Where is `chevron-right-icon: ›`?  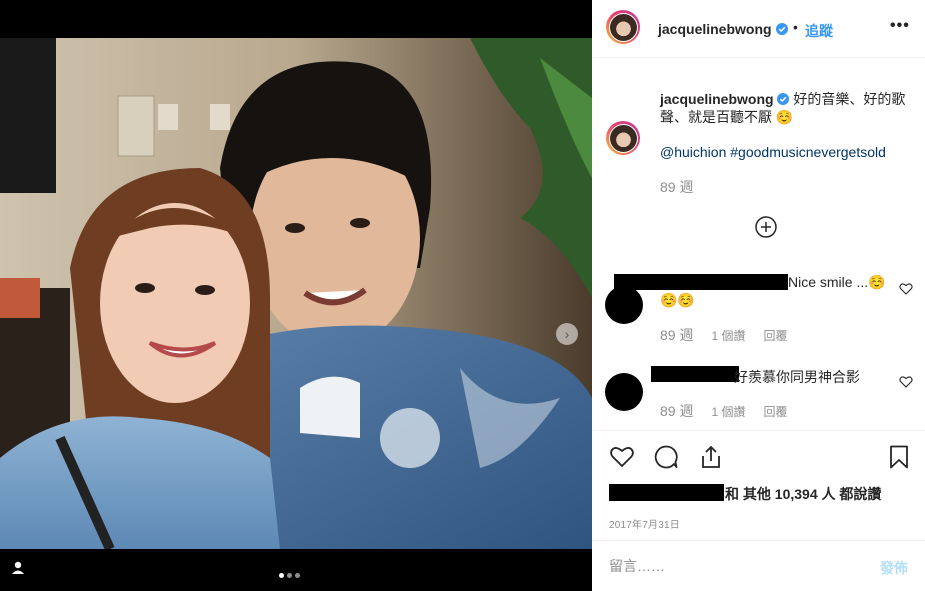 chevron-right-icon: › is located at coordinates (567, 334).